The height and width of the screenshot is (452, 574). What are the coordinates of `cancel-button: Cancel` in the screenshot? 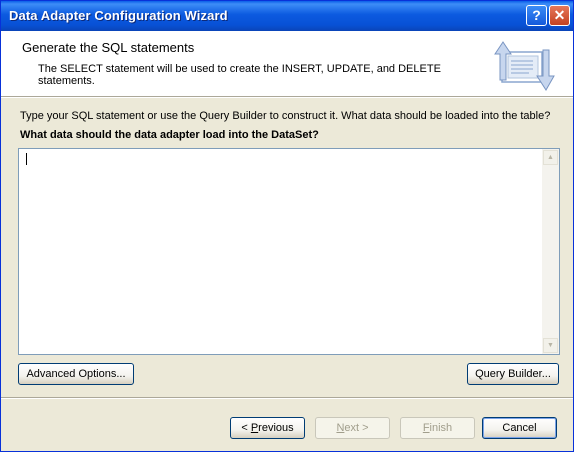 It's located at (519, 428).